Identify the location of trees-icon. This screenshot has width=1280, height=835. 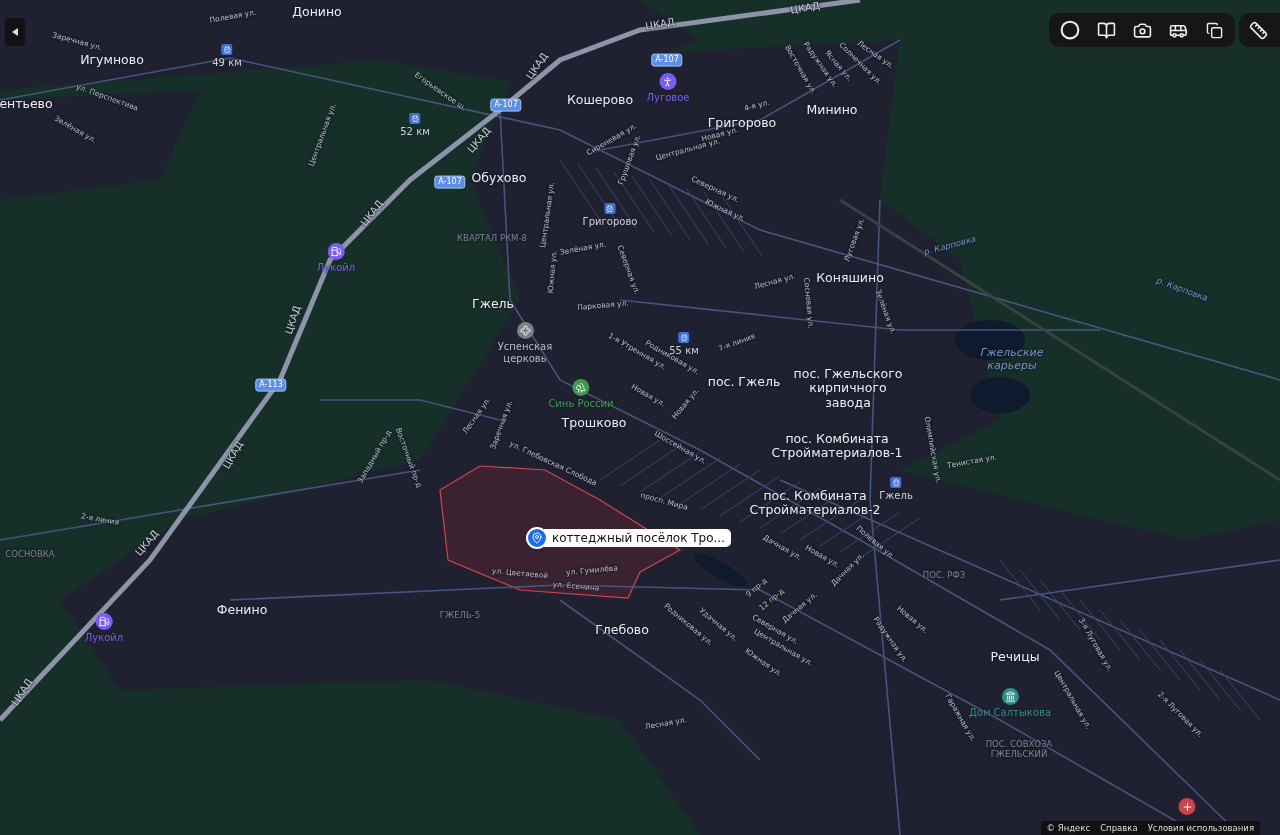
(581, 387).